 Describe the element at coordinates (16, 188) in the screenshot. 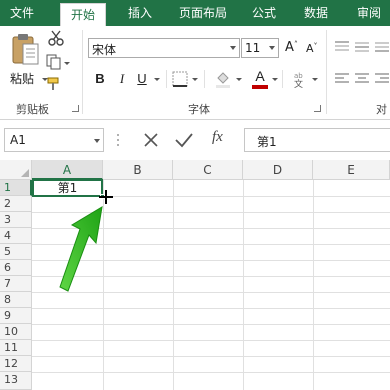

I see `row-header-1: 1` at that location.